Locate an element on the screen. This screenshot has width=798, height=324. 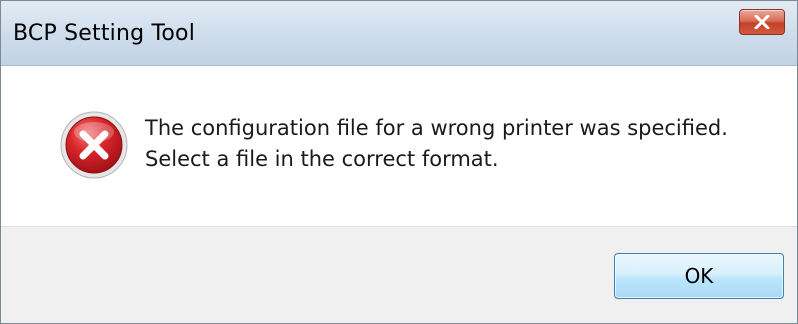
ok-button: OK is located at coordinates (699, 276).